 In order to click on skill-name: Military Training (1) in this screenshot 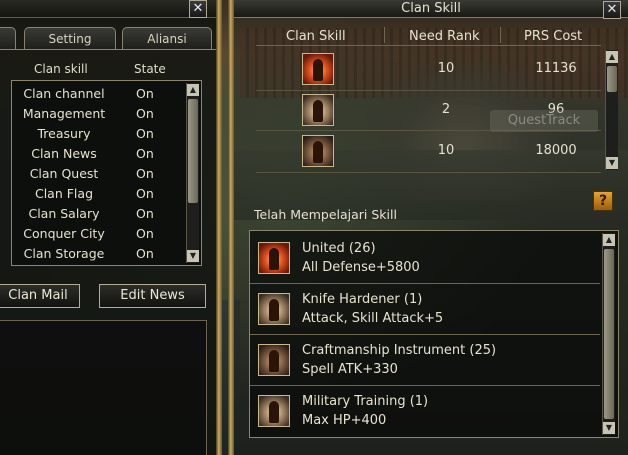, I will do `click(365, 401)`.